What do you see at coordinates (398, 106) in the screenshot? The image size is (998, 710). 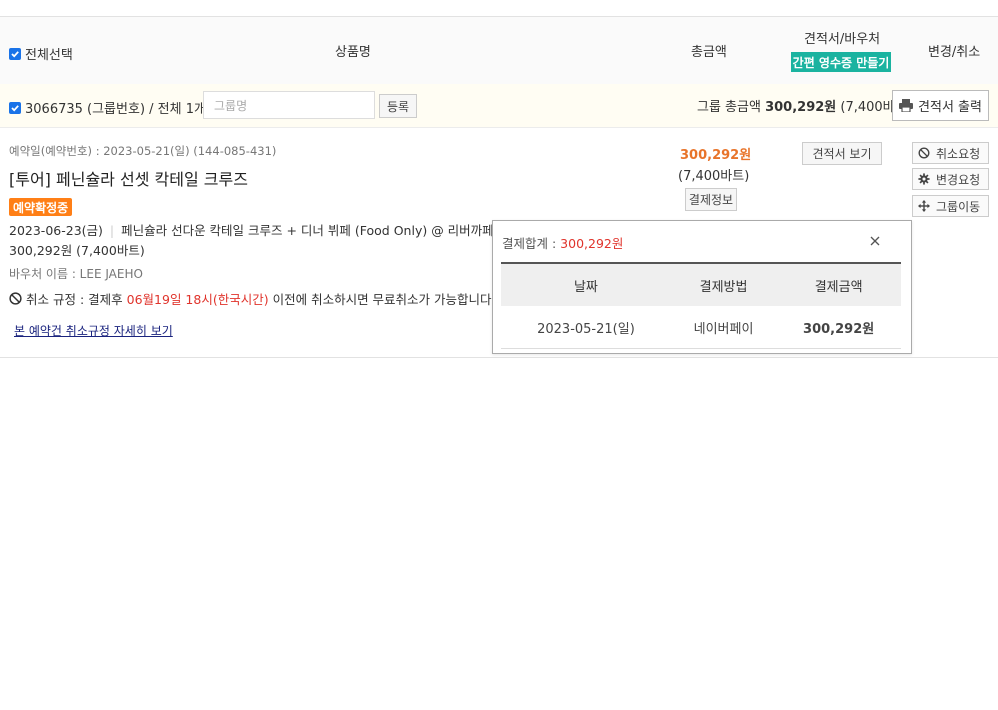 I see `register-button: 등록` at bounding box center [398, 106].